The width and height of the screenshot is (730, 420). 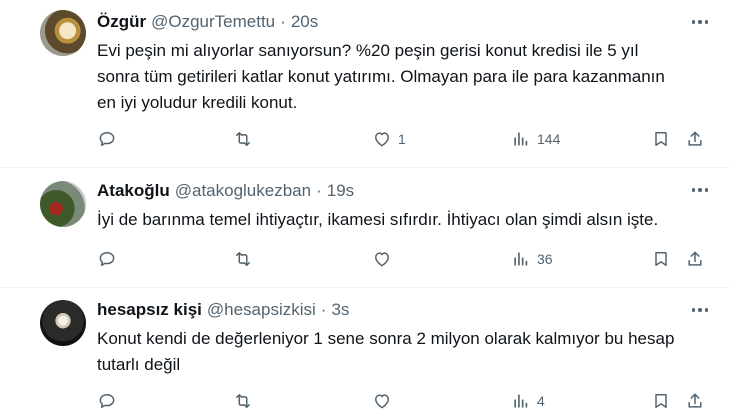 I want to click on views-count: 144, so click(x=549, y=139).